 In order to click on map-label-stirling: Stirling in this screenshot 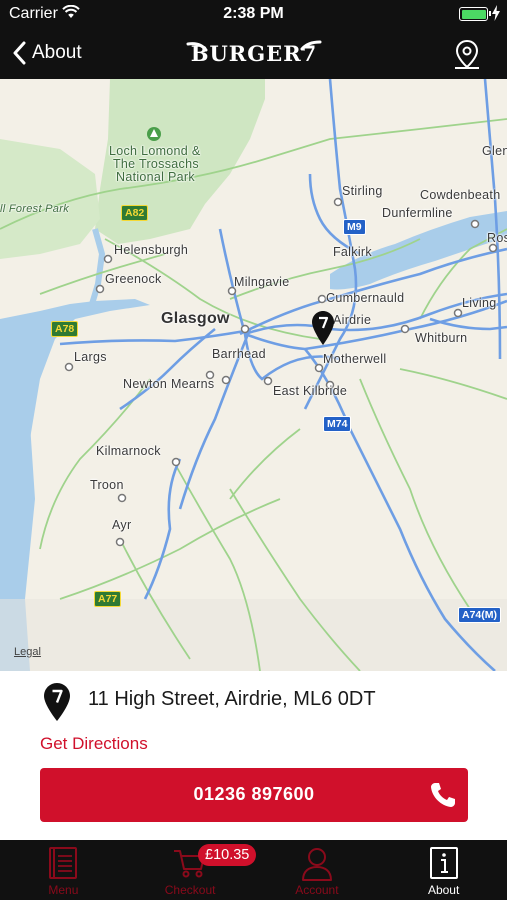, I will do `click(362, 191)`.